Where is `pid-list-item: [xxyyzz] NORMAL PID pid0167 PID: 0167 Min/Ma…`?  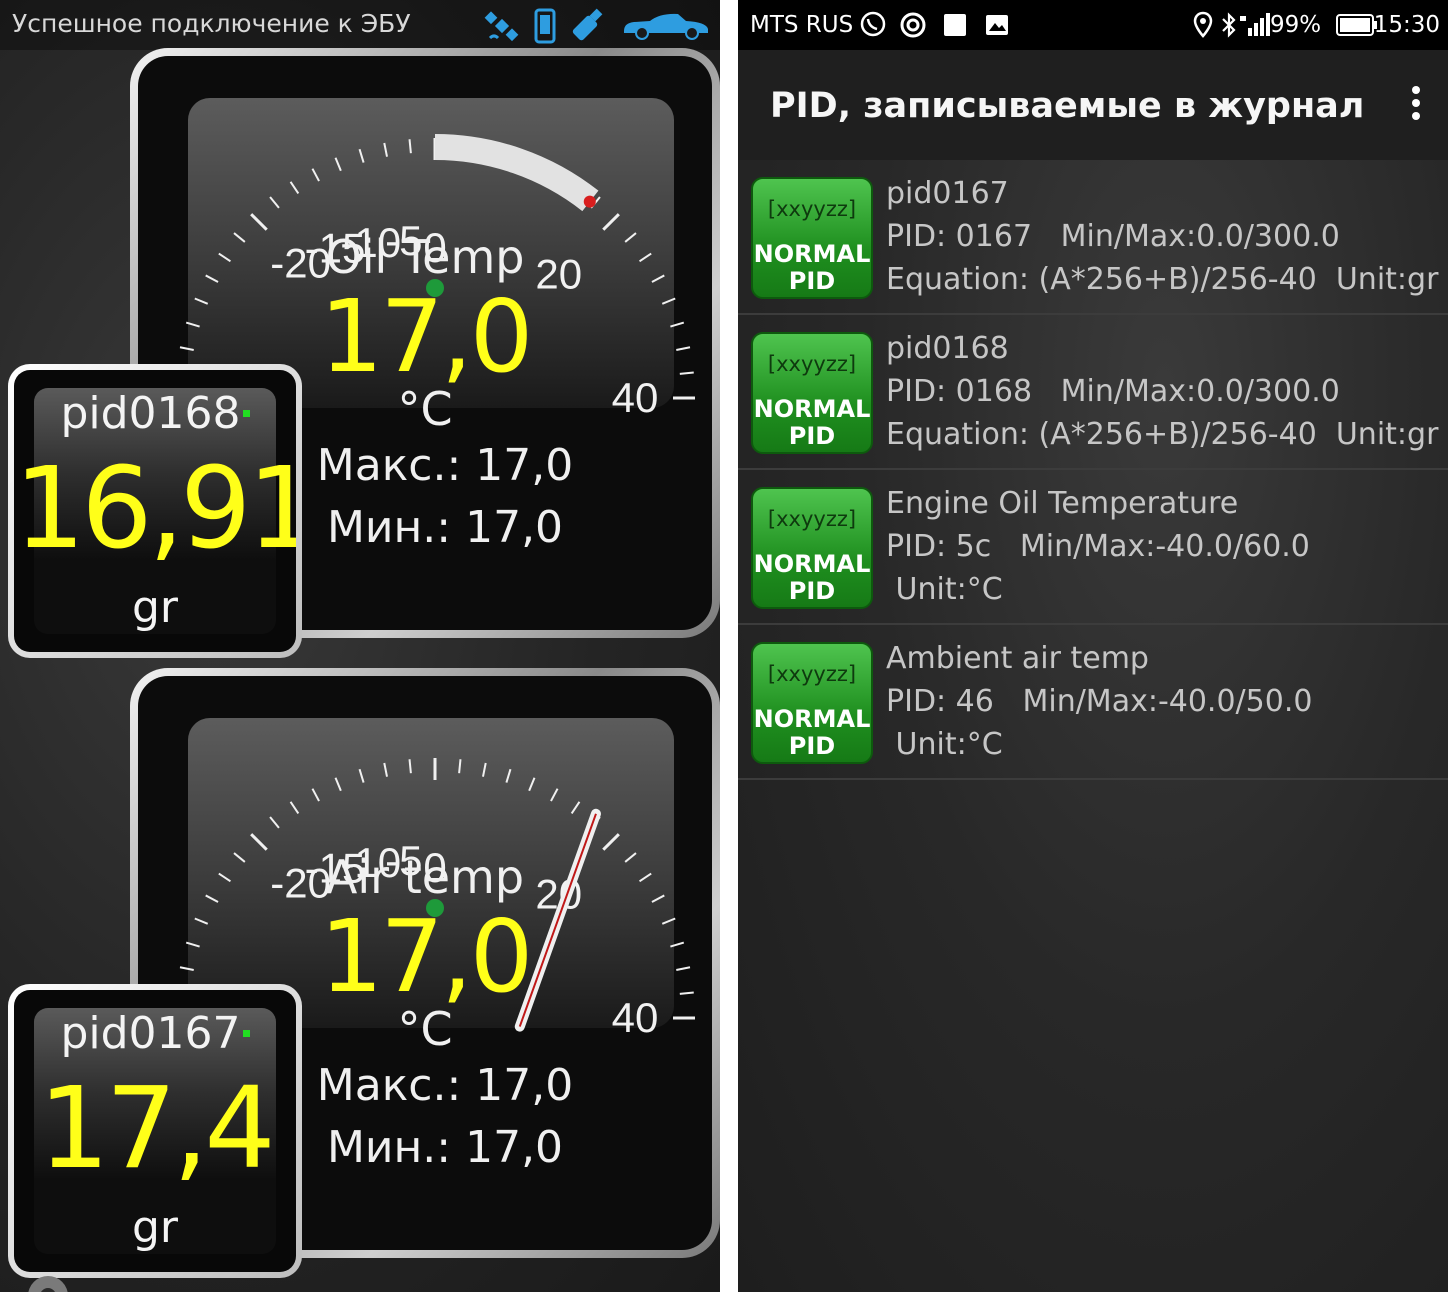 pid-list-item: [xxyyzz] NORMAL PID pid0167 PID: 0167 Min/Ma… is located at coordinates (1093, 237).